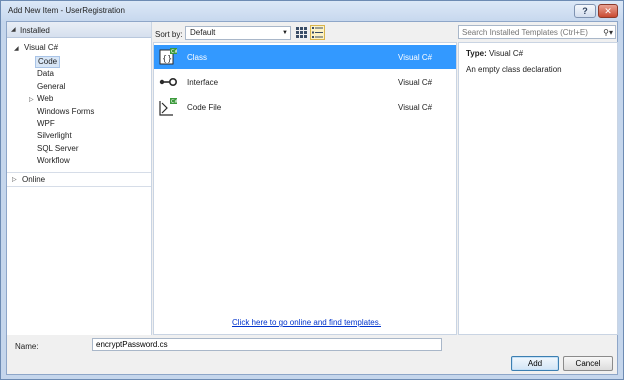 Image resolution: width=624 pixels, height=380 pixels. What do you see at coordinates (608, 33) in the screenshot?
I see `search-icon: ⚲▾` at bounding box center [608, 33].